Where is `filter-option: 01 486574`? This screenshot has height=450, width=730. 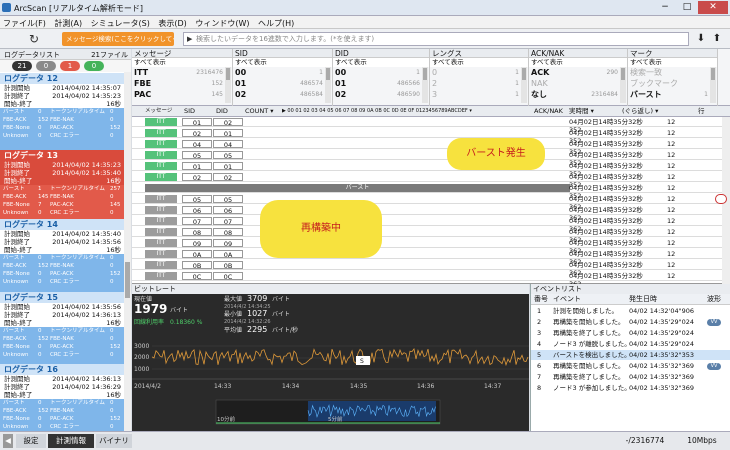
filter-option: 01 486574 is located at coordinates (282, 83).